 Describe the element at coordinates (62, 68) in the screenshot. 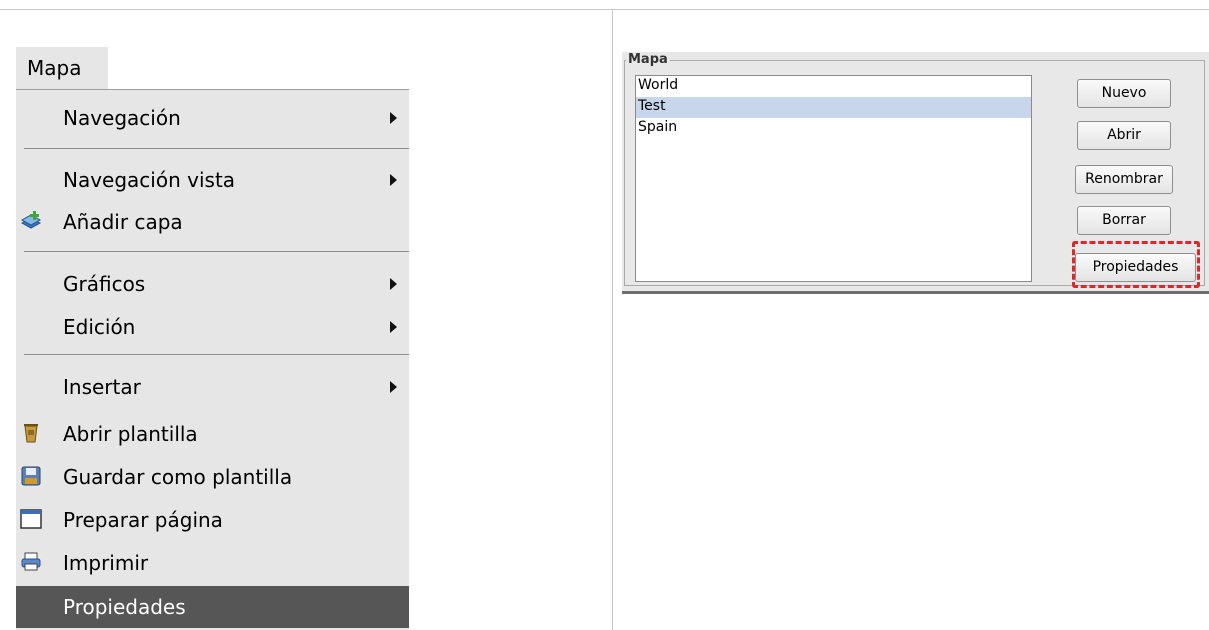

I see `menu-title-mapa: Mapa` at that location.